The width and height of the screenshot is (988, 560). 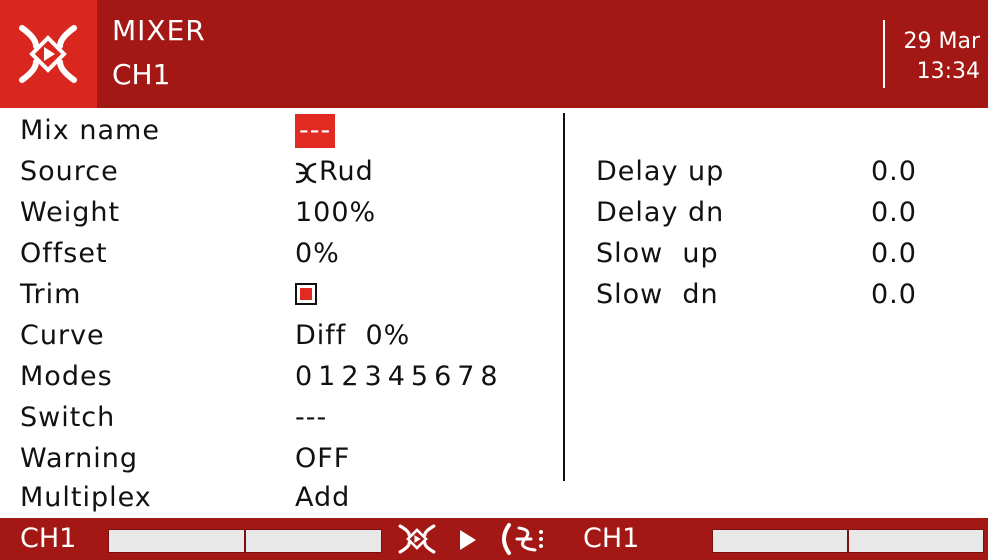 I want to click on arrow-right-icon, so click(x=468, y=540).